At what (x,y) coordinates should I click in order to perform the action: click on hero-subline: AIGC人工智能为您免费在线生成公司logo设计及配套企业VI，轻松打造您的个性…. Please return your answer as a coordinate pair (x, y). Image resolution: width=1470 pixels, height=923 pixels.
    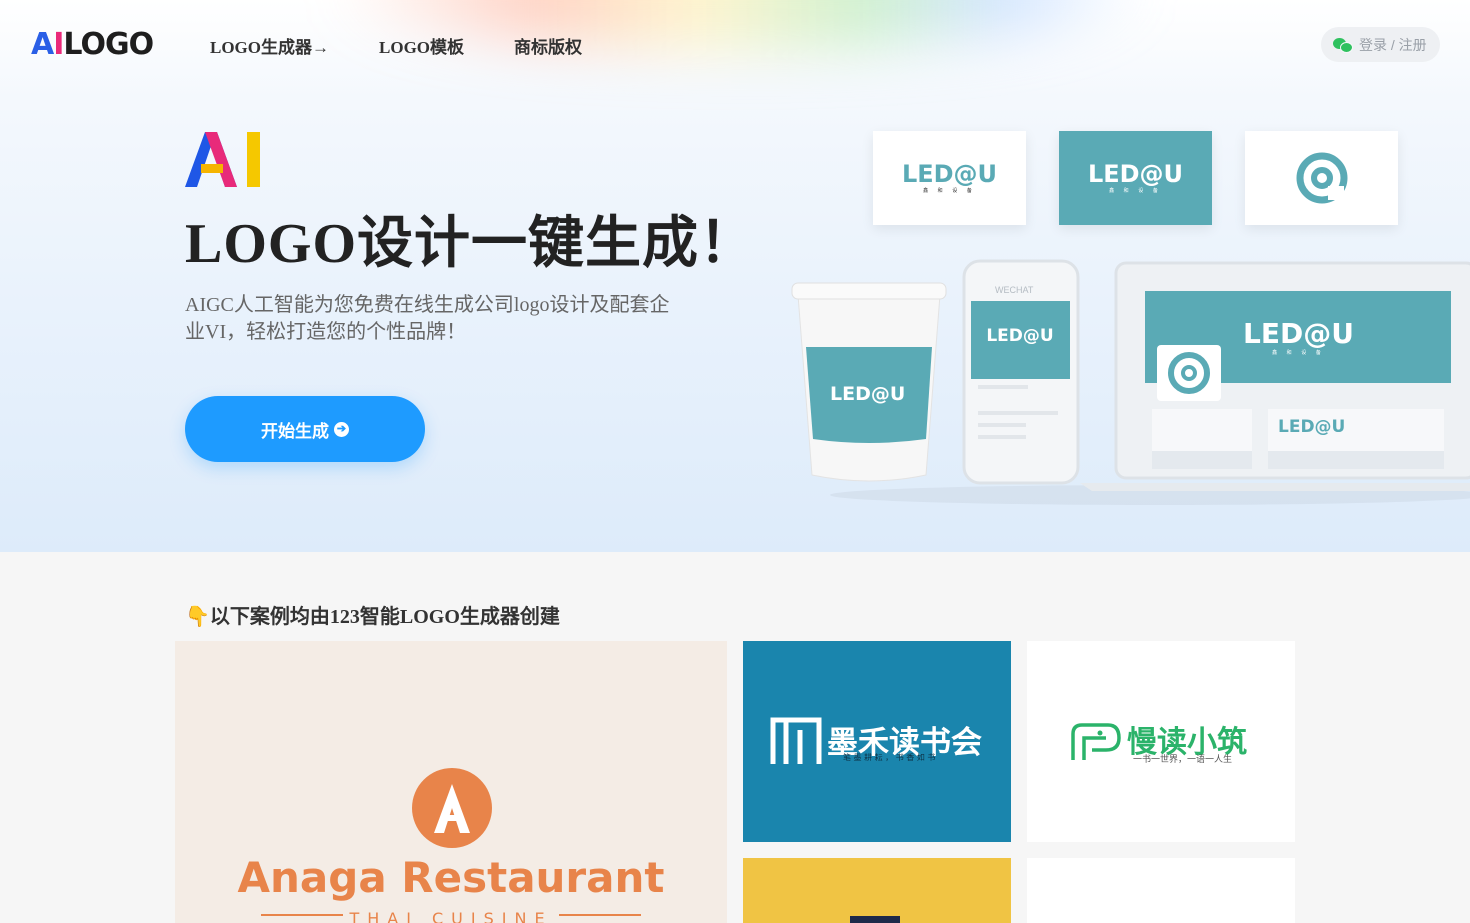
    Looking at the image, I should click on (427, 318).